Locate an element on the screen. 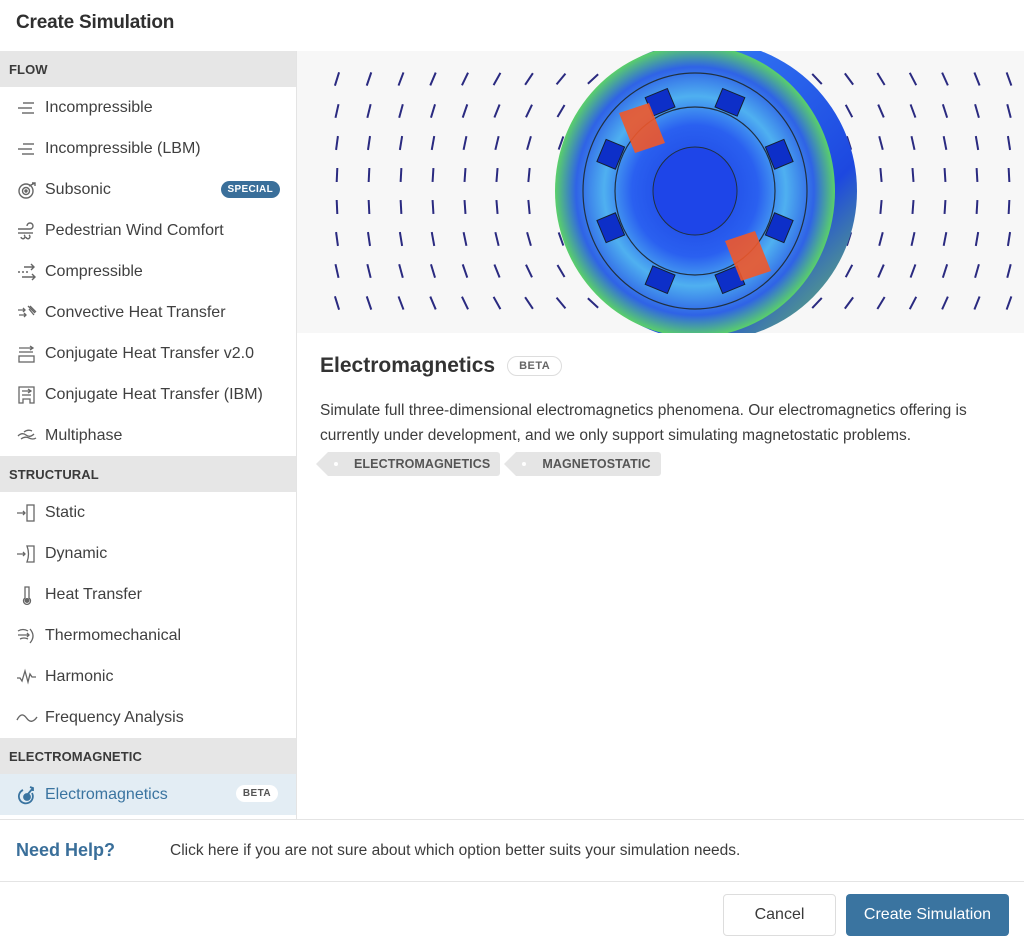 This screenshot has height=945, width=1024. section-header-flow: FLOW is located at coordinates (148, 69).